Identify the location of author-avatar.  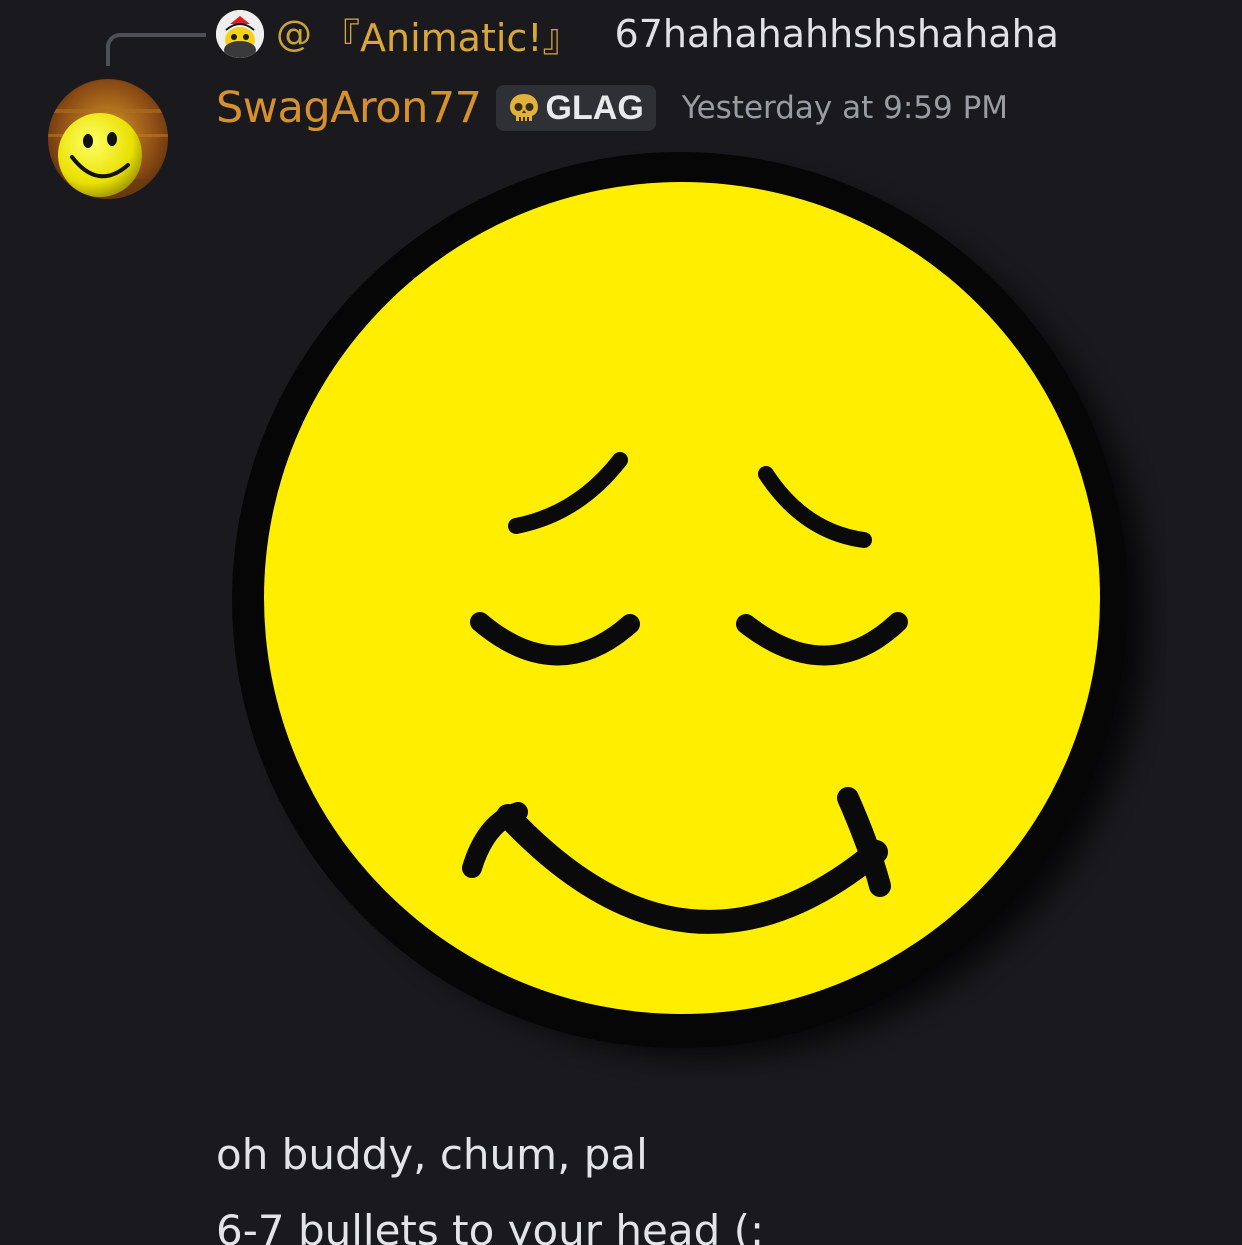
(108, 139).